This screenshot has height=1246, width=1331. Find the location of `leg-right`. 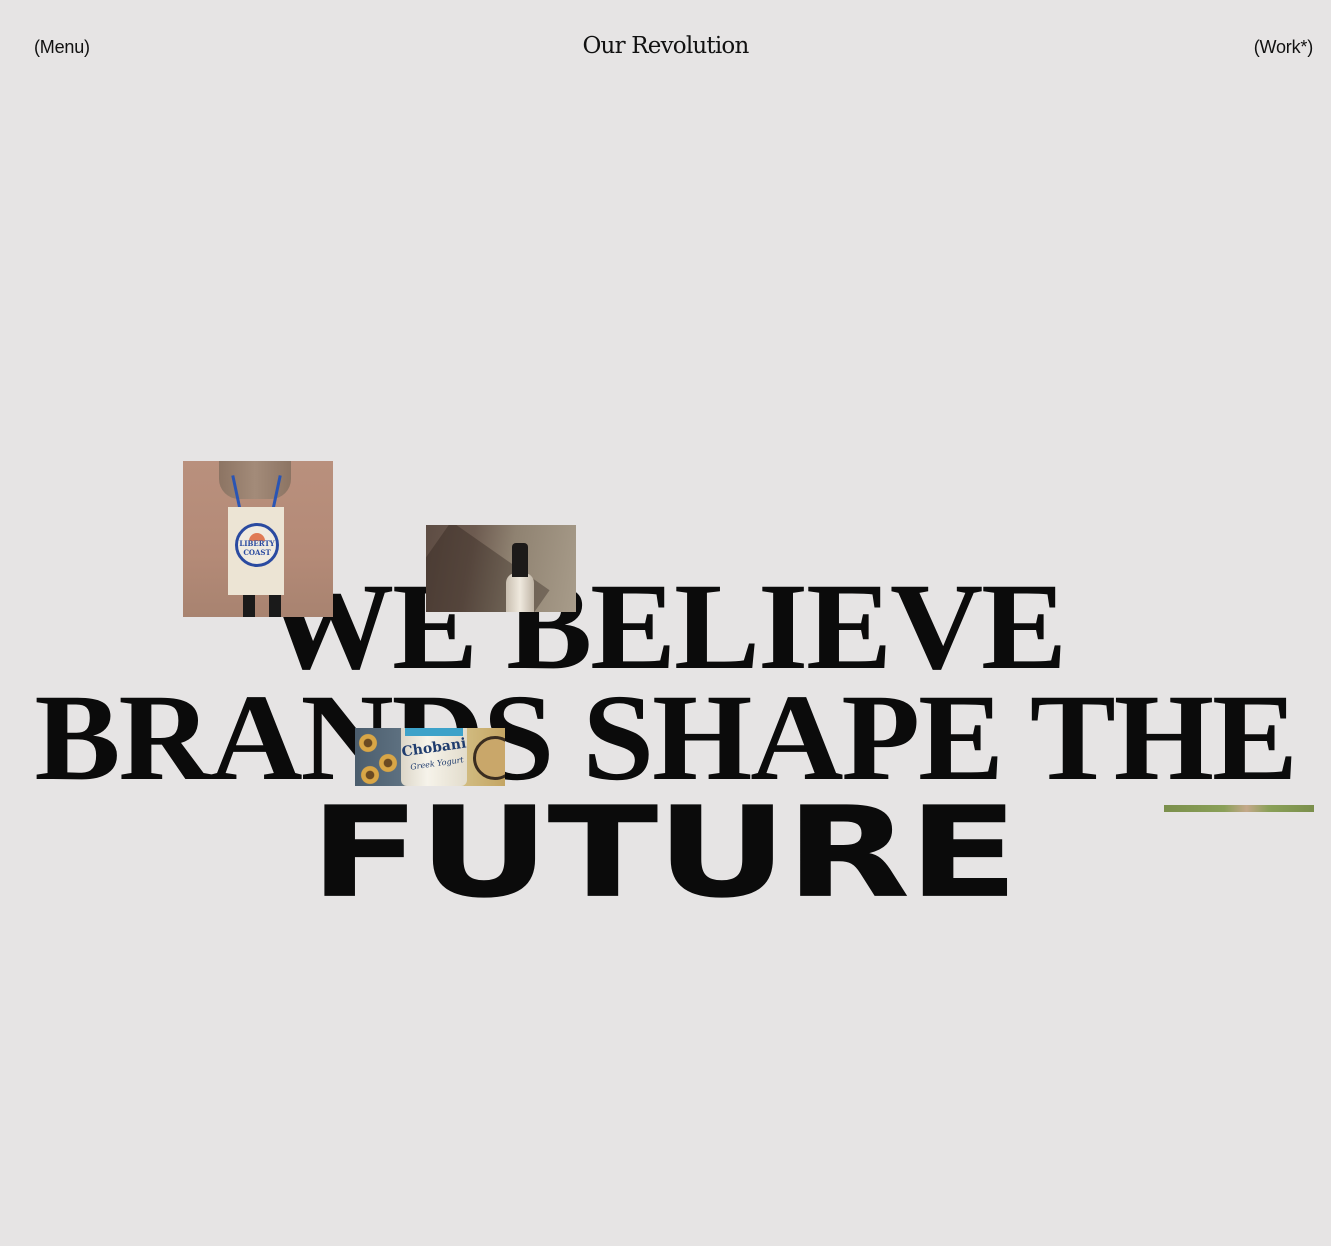

leg-right is located at coordinates (275, 606).